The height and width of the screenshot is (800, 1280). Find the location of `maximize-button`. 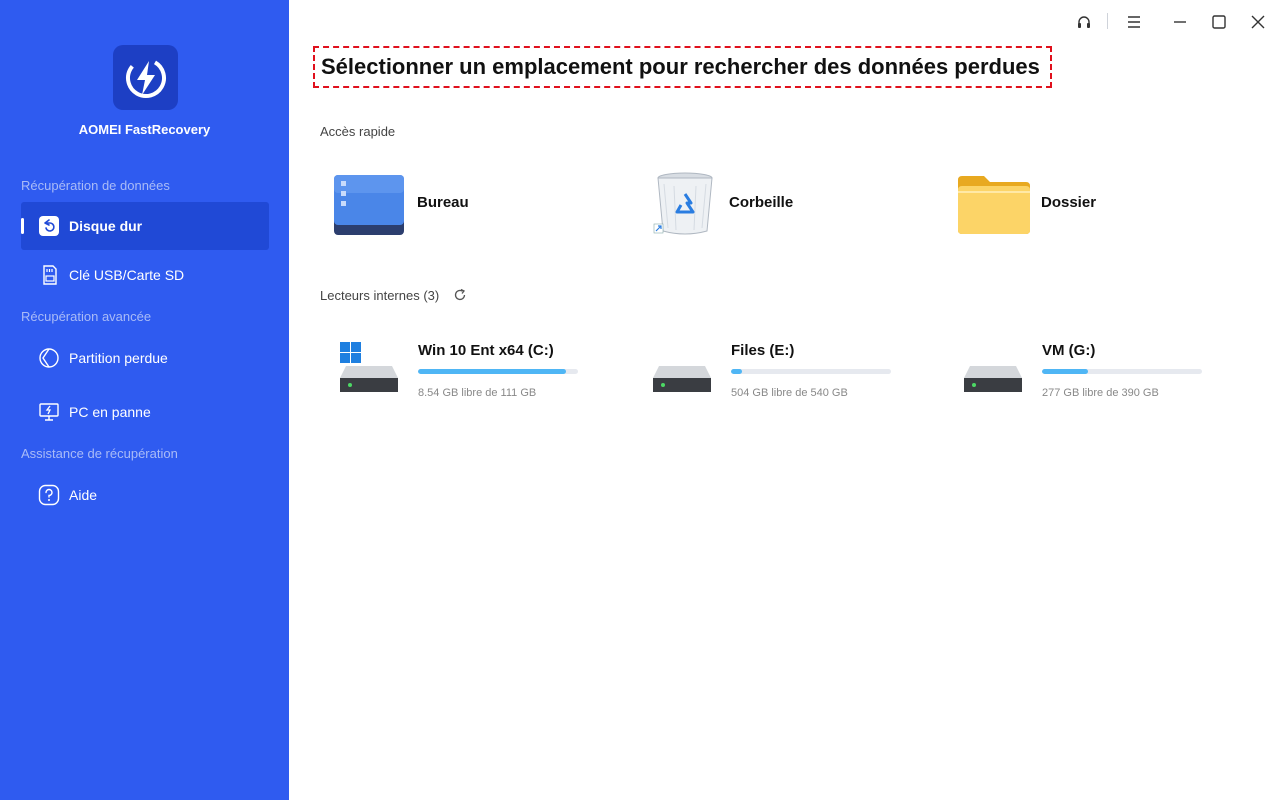

maximize-button is located at coordinates (1219, 22).